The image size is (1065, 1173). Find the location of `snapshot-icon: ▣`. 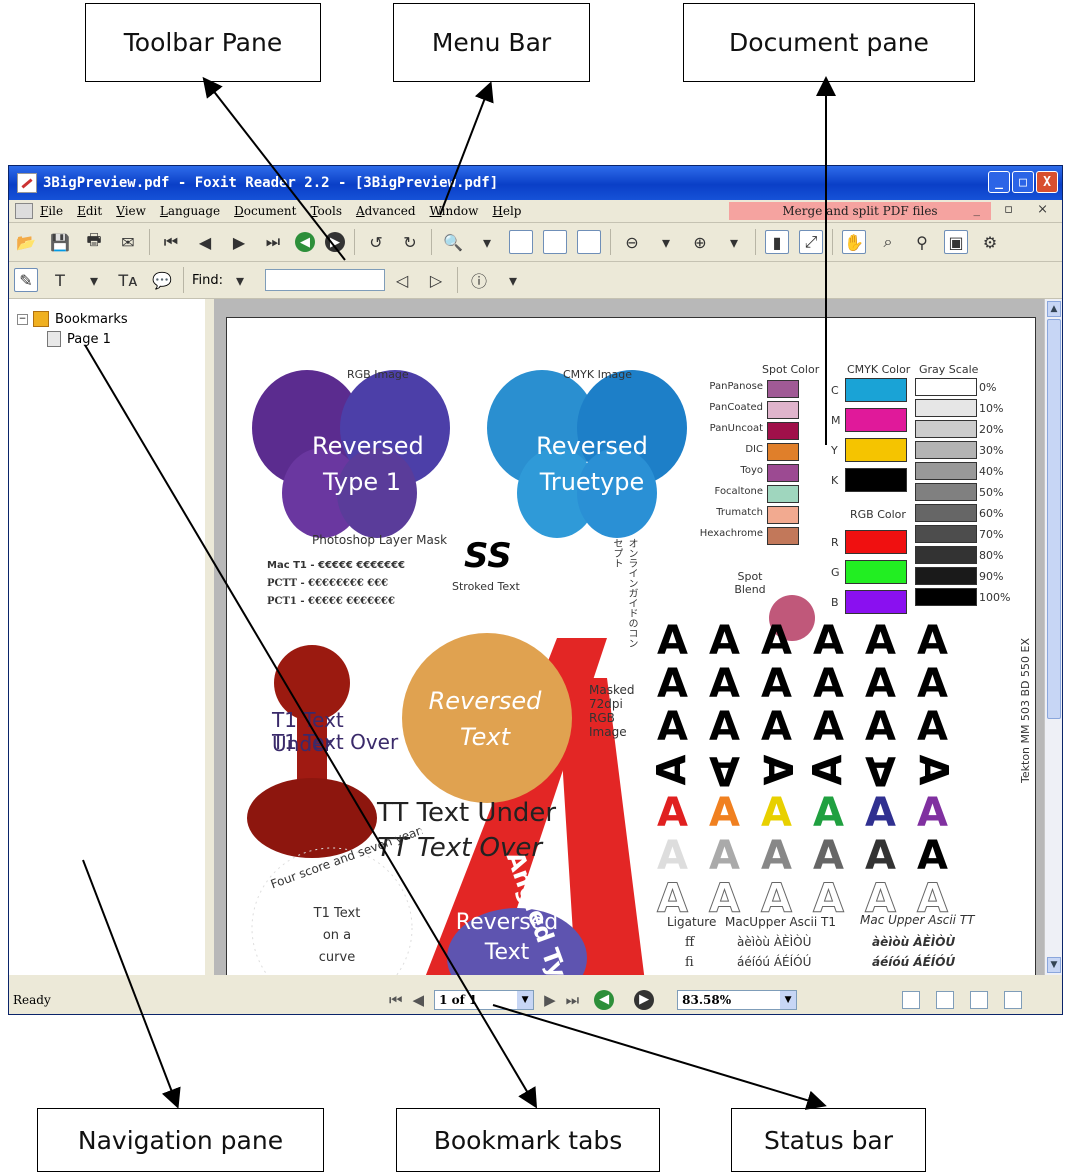

snapshot-icon: ▣ is located at coordinates (956, 242).